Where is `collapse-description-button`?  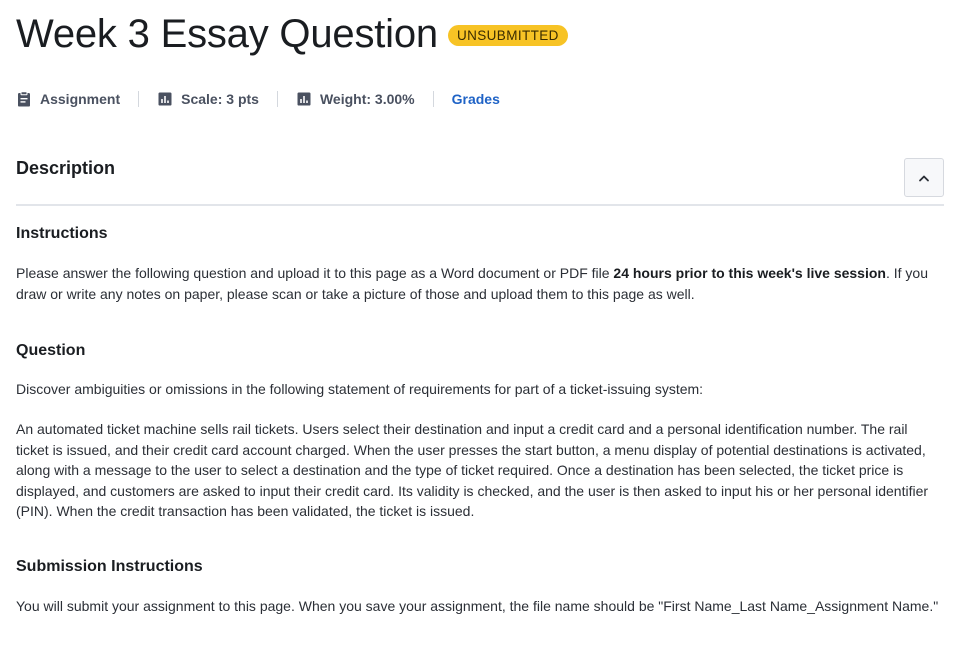
collapse-description-button is located at coordinates (924, 177).